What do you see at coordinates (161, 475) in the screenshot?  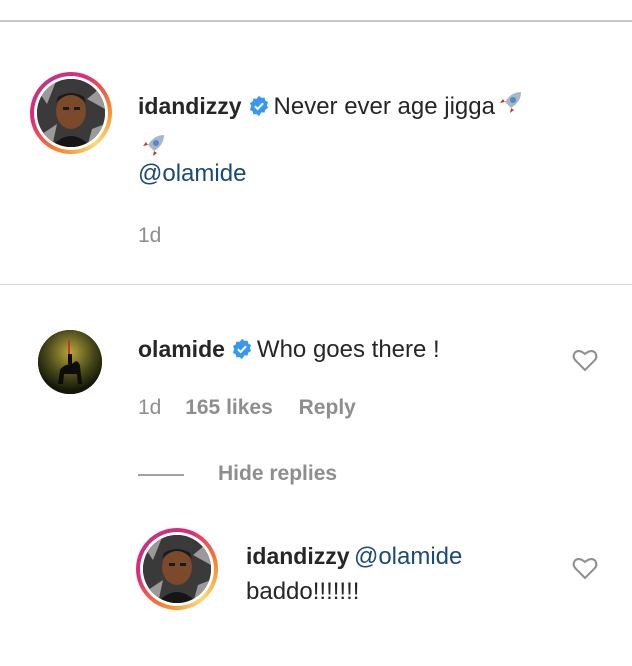 I see `hide-replies-line` at bounding box center [161, 475].